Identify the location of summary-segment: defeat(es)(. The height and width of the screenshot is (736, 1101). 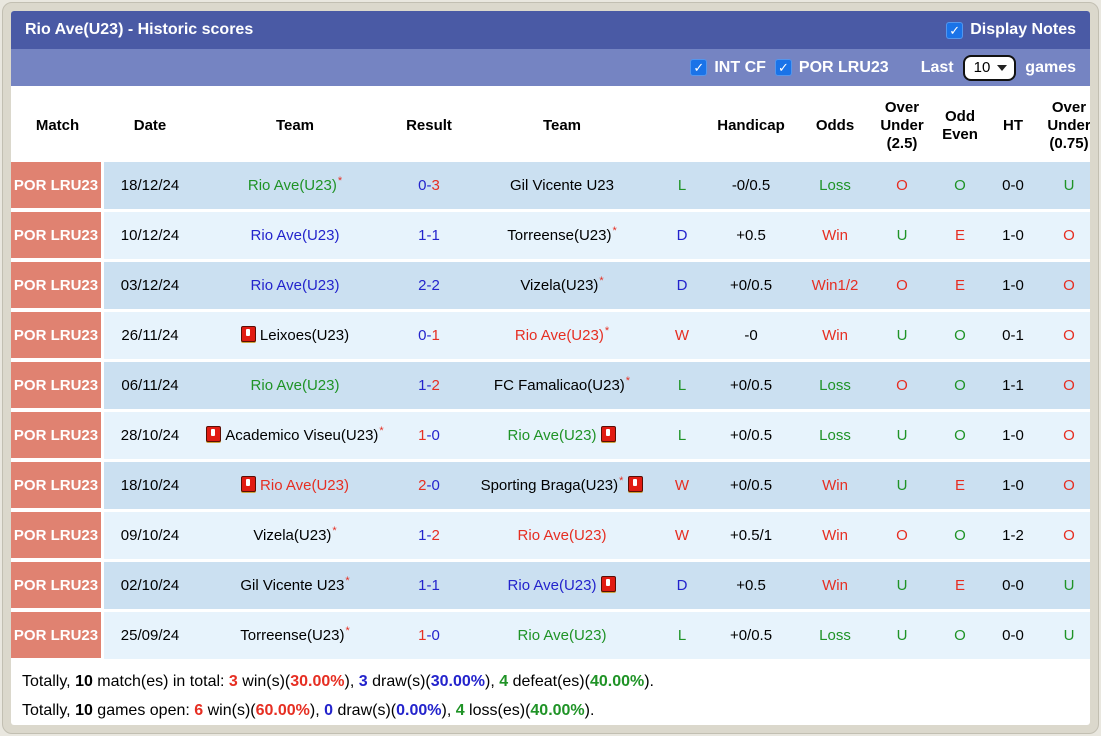
(549, 681).